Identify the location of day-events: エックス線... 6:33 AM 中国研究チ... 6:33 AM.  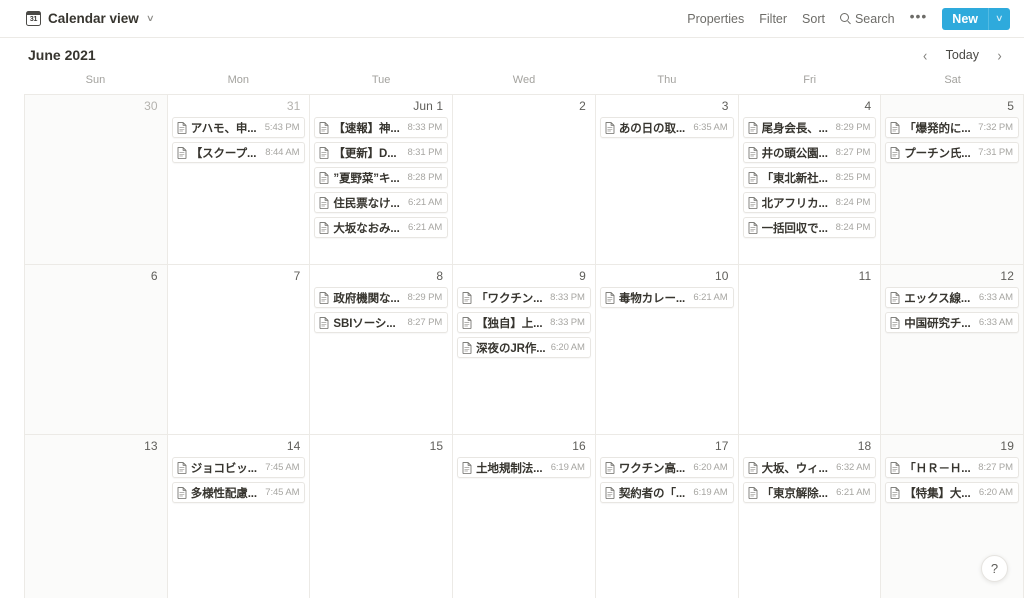
(952, 310).